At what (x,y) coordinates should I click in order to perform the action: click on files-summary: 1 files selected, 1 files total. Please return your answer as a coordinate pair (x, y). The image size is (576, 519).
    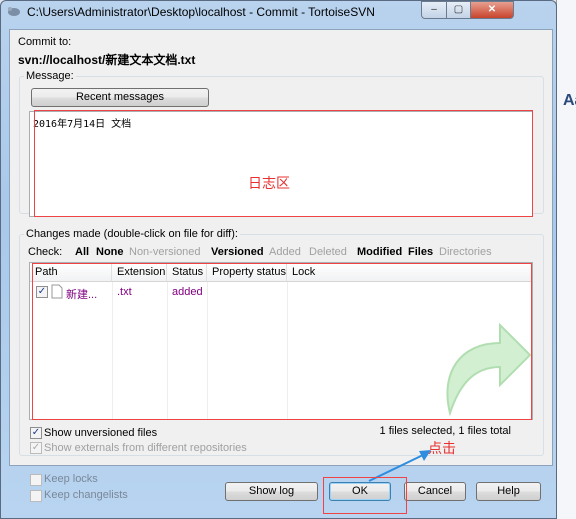
    Looking at the image, I should click on (445, 431).